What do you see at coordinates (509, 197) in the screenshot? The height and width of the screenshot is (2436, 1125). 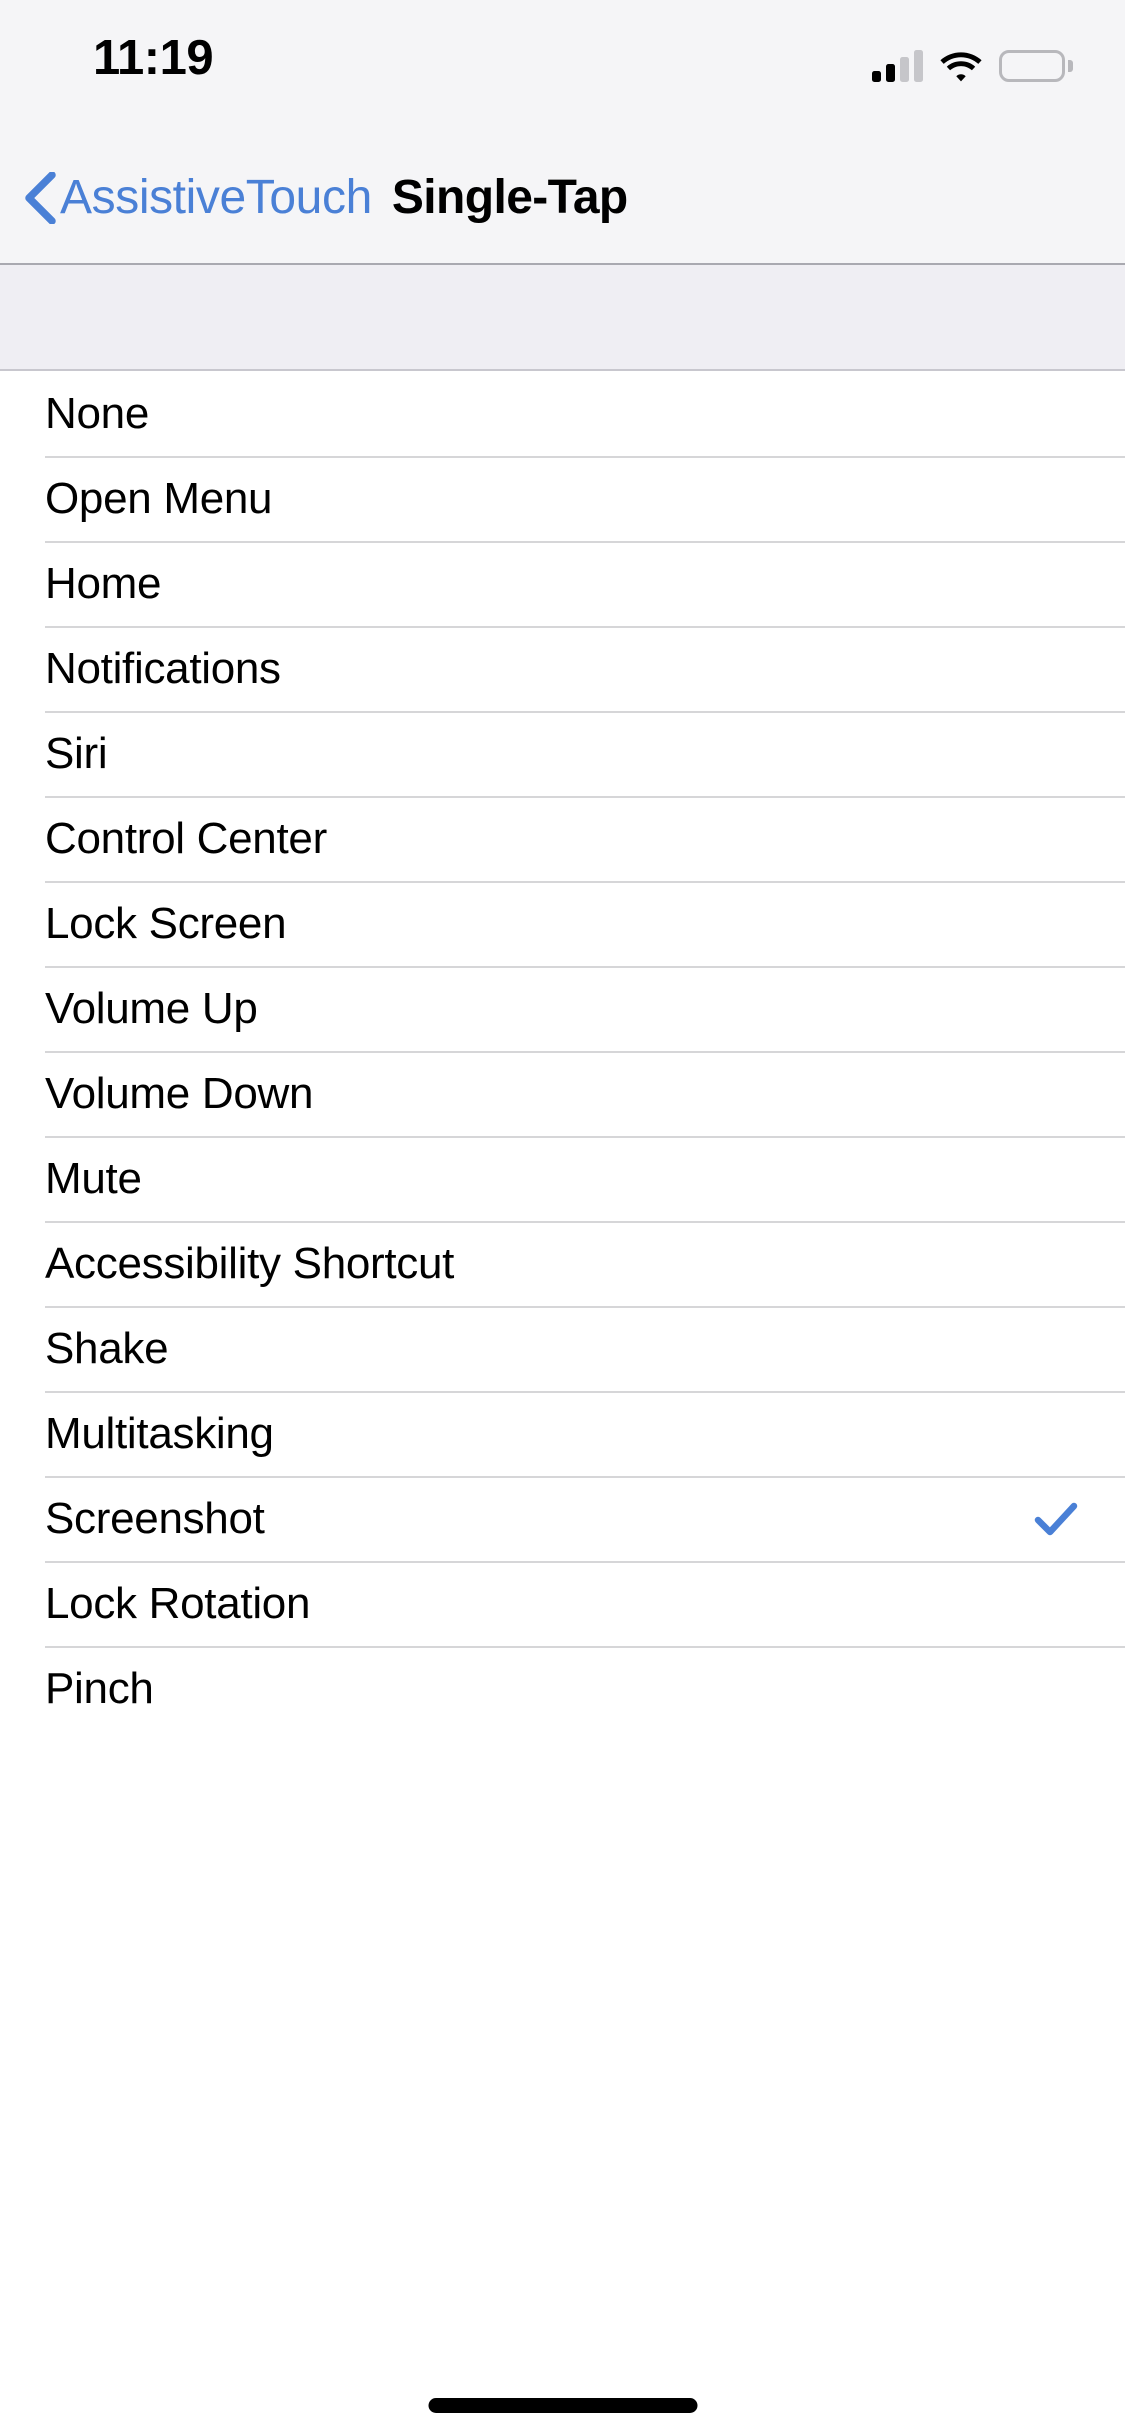 I see `page-title: Single-Tap` at bounding box center [509, 197].